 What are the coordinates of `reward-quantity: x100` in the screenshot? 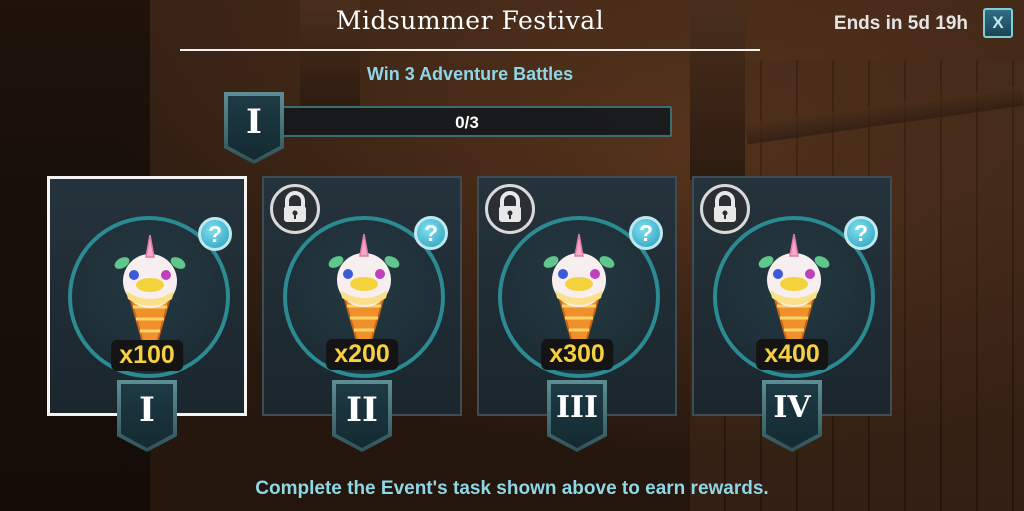 It's located at (147, 355).